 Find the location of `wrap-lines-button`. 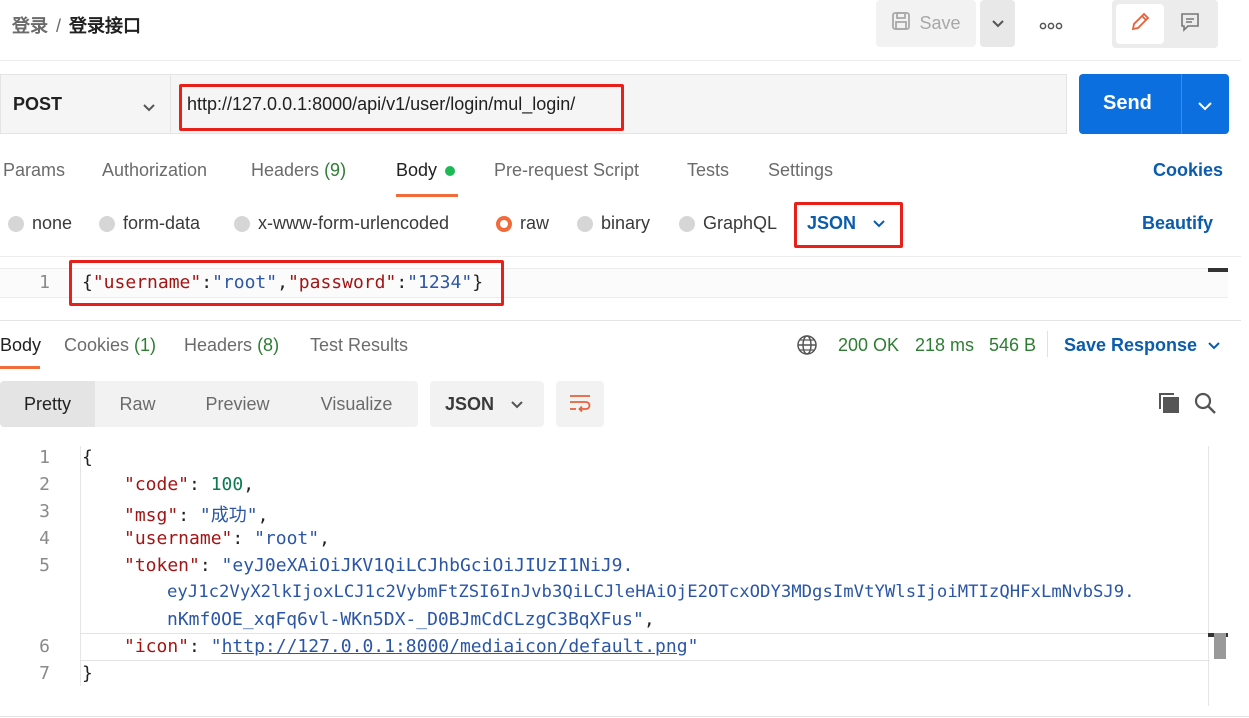

wrap-lines-button is located at coordinates (580, 404).